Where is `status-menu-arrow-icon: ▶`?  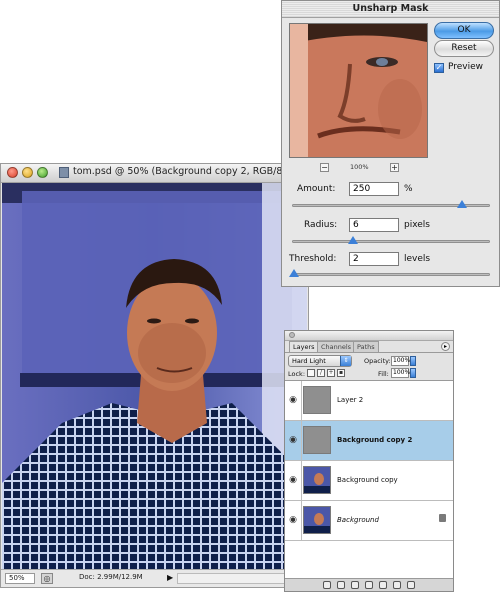 status-menu-arrow-icon: ▶ is located at coordinates (170, 577).